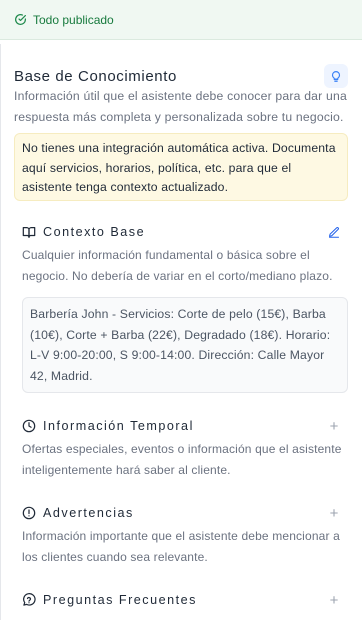 The height and width of the screenshot is (620, 362). Describe the element at coordinates (88, 513) in the screenshot. I see `section-title: Advertencias` at that location.